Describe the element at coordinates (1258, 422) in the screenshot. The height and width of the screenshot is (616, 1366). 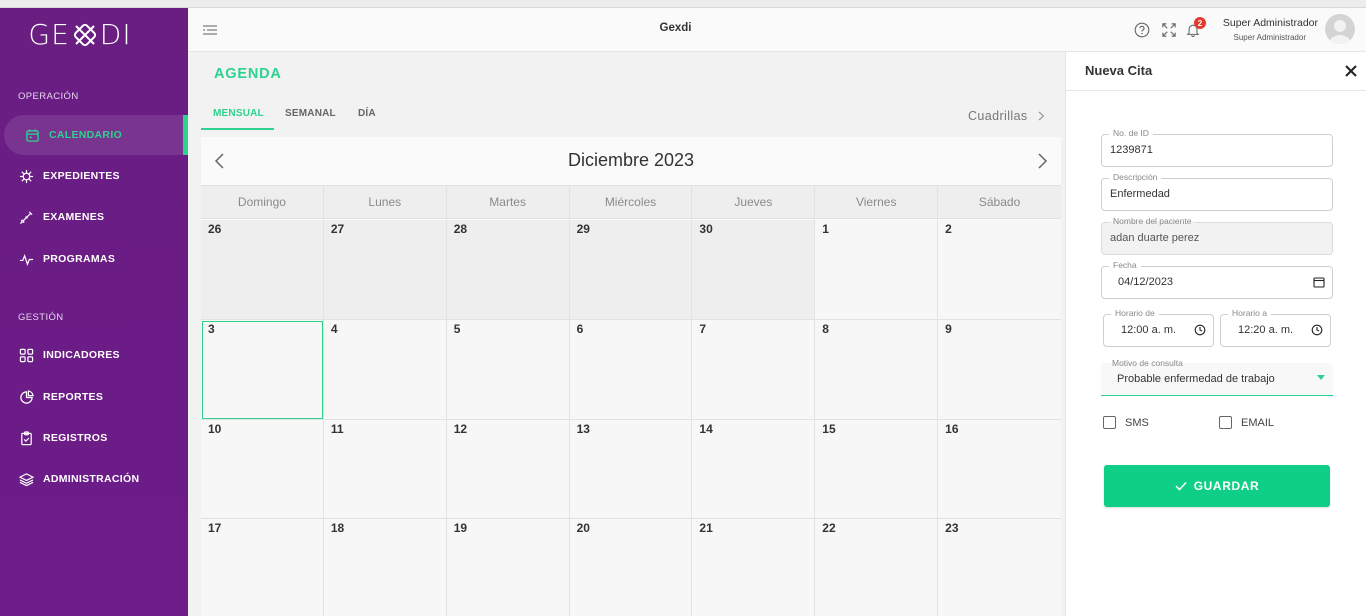
I see `email-checkbox-label: EMAIL` at that location.